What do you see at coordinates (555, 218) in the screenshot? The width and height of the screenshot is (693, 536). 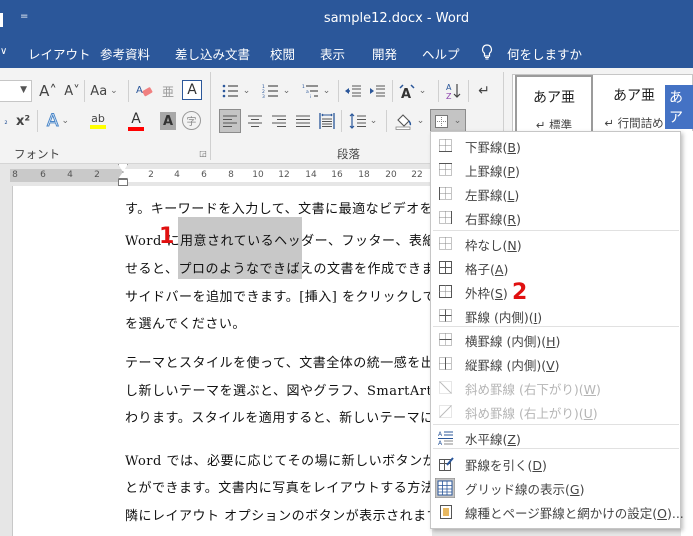 I see `menu-item-border-right: 右罫線(R)` at bounding box center [555, 218].